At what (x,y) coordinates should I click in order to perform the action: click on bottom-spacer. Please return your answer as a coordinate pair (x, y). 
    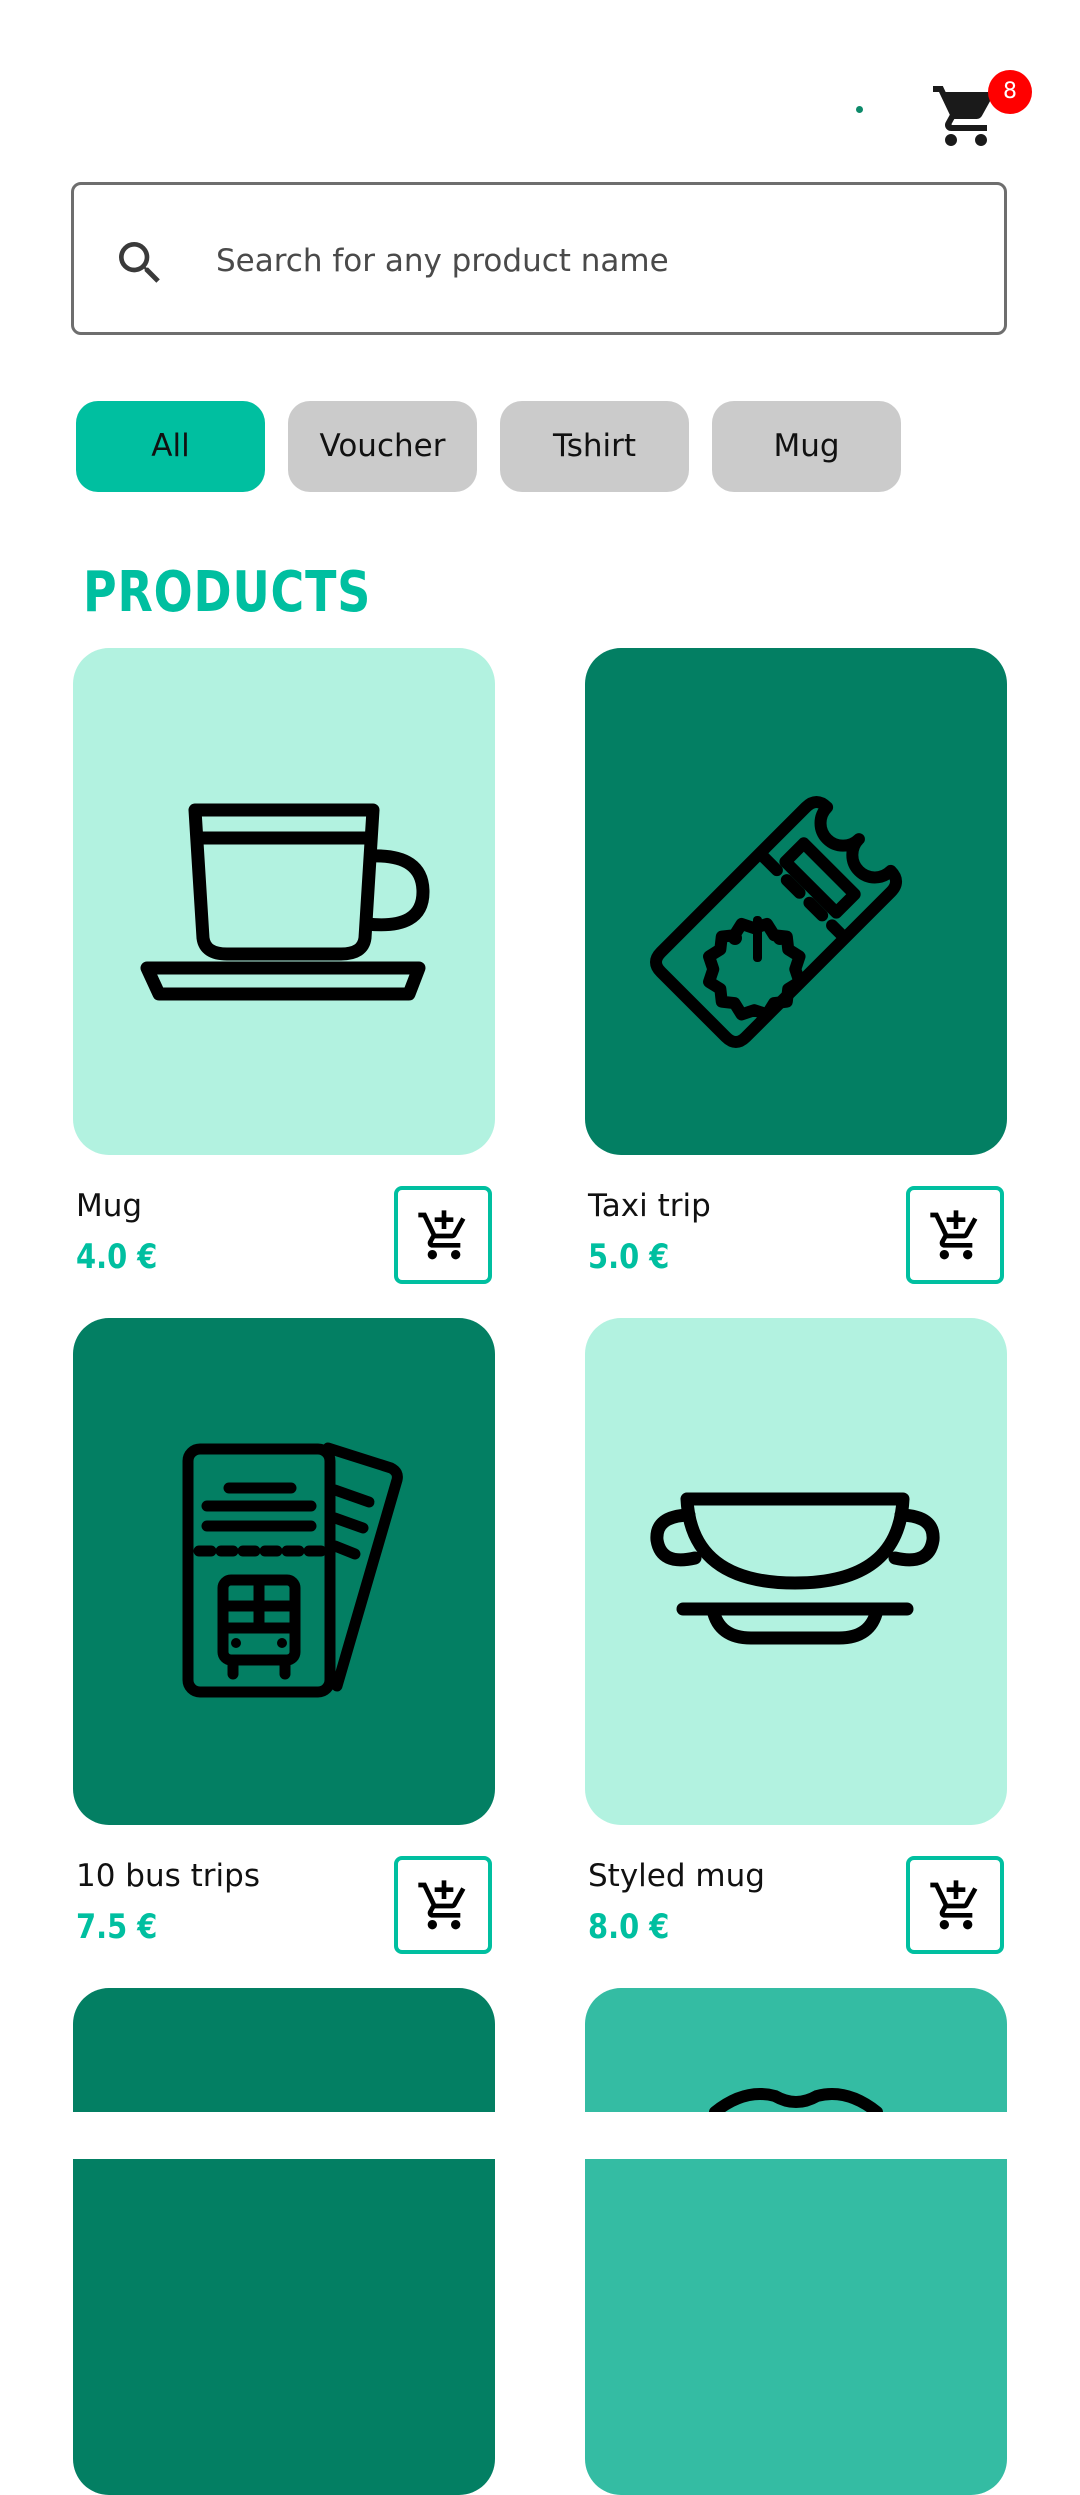
    Looking at the image, I should click on (540, 2135).